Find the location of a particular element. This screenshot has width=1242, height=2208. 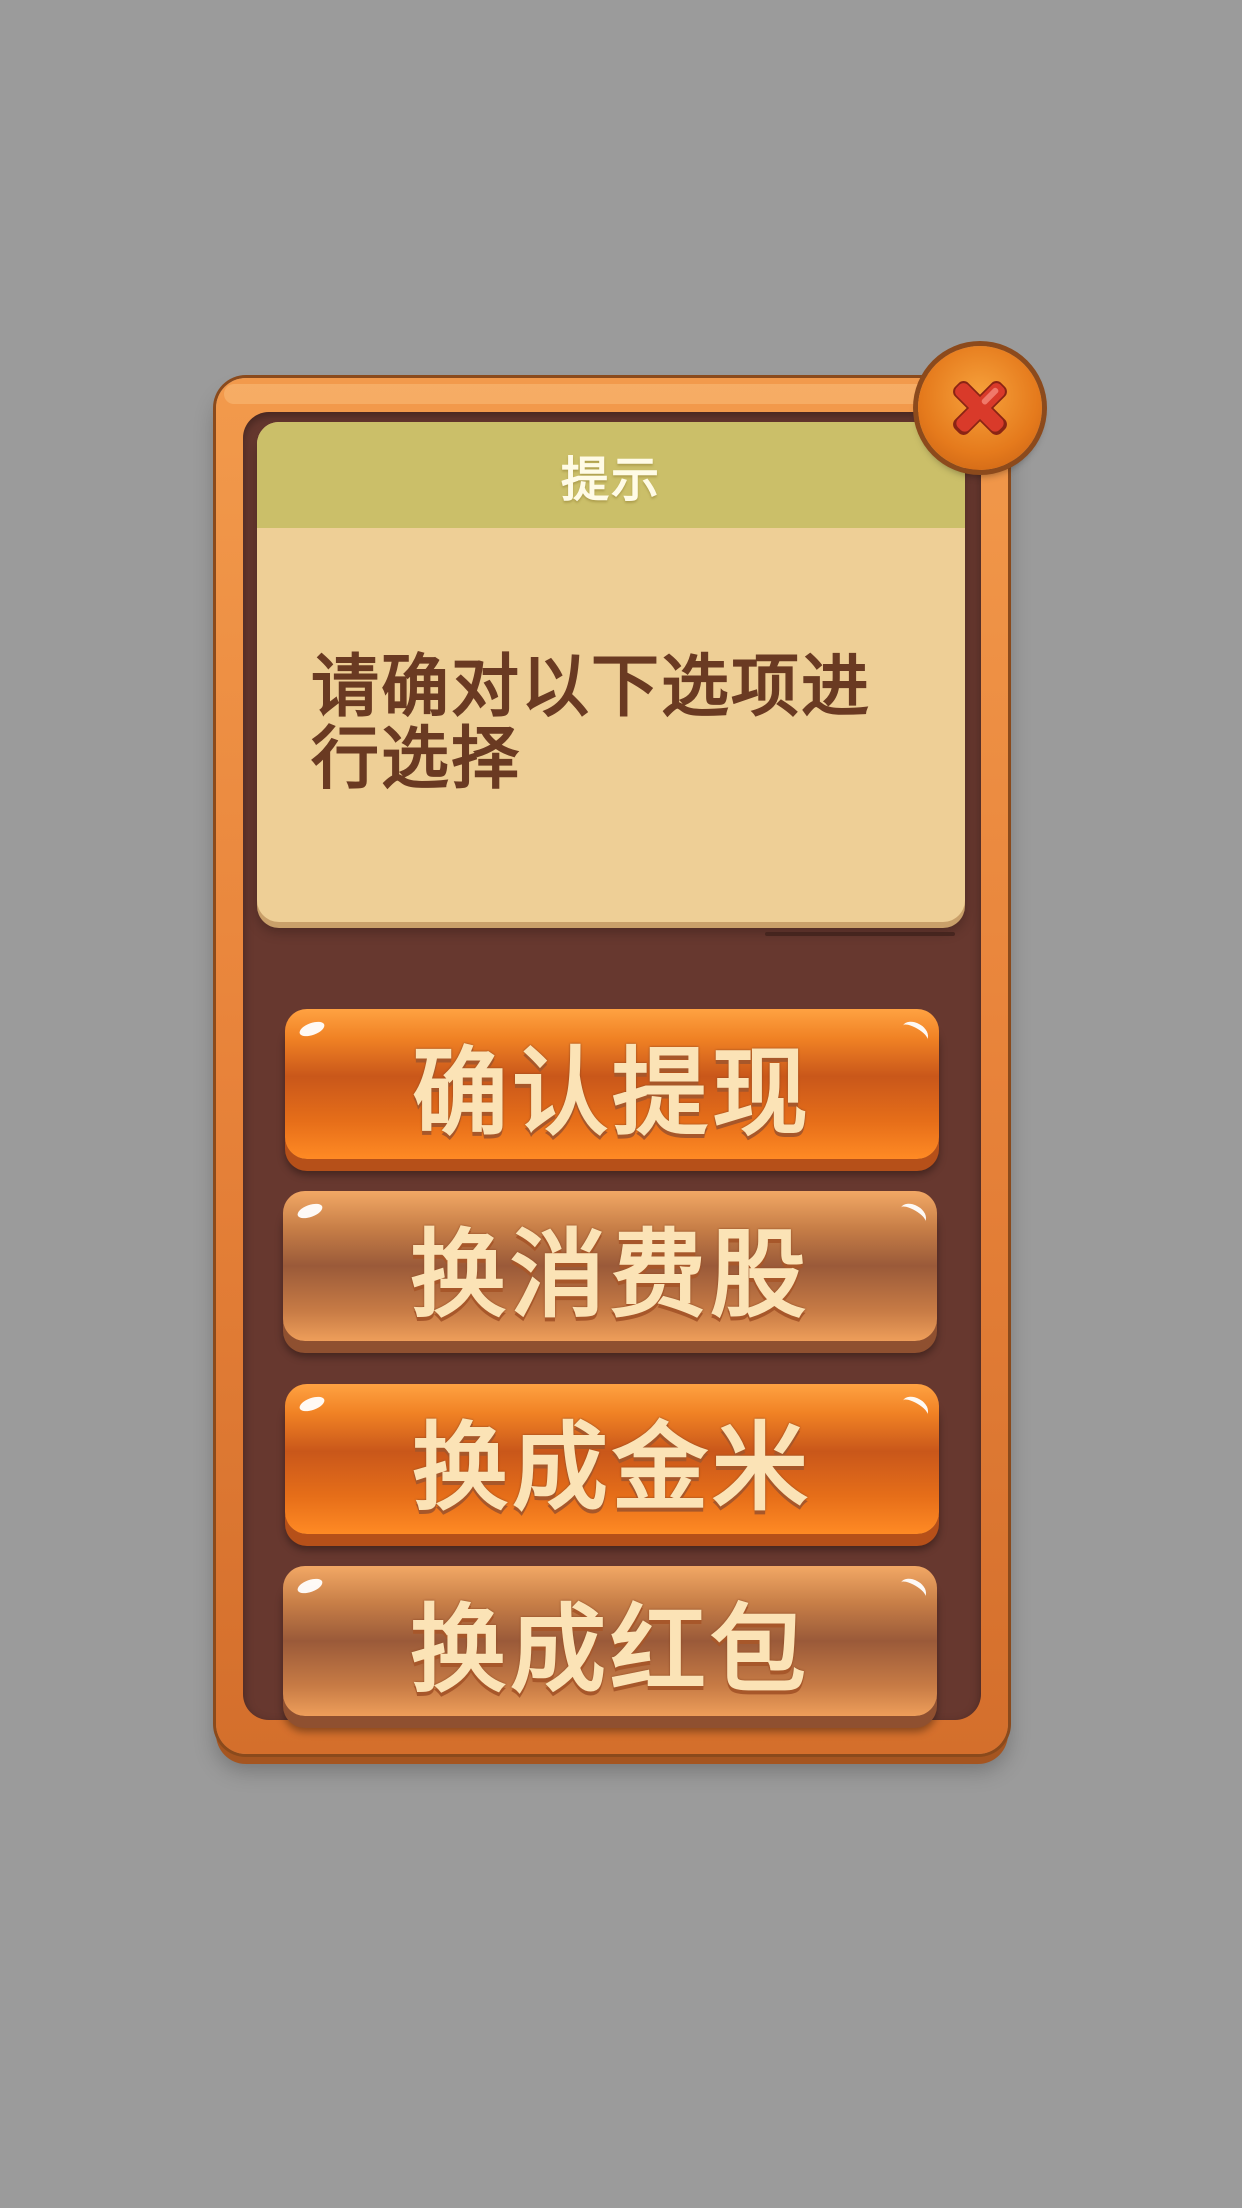

exchange-consumer-shares-label: 换消费股 is located at coordinates (610, 1274).